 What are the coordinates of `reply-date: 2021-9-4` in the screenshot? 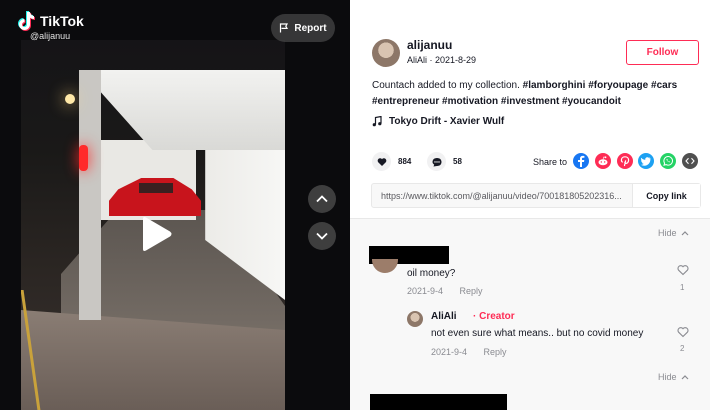 It's located at (449, 352).